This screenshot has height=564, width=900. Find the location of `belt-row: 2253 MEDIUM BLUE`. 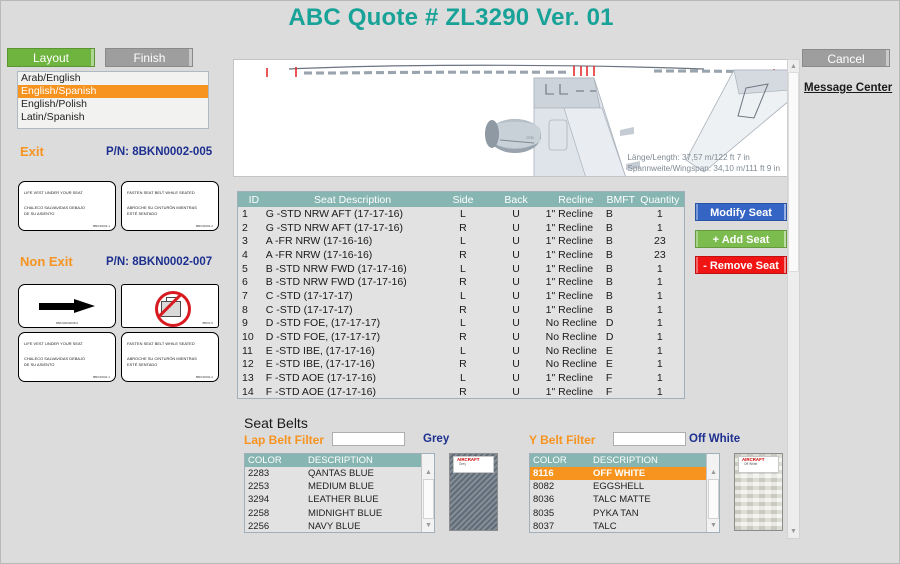

belt-row: 2253 MEDIUM BLUE is located at coordinates (339, 486).